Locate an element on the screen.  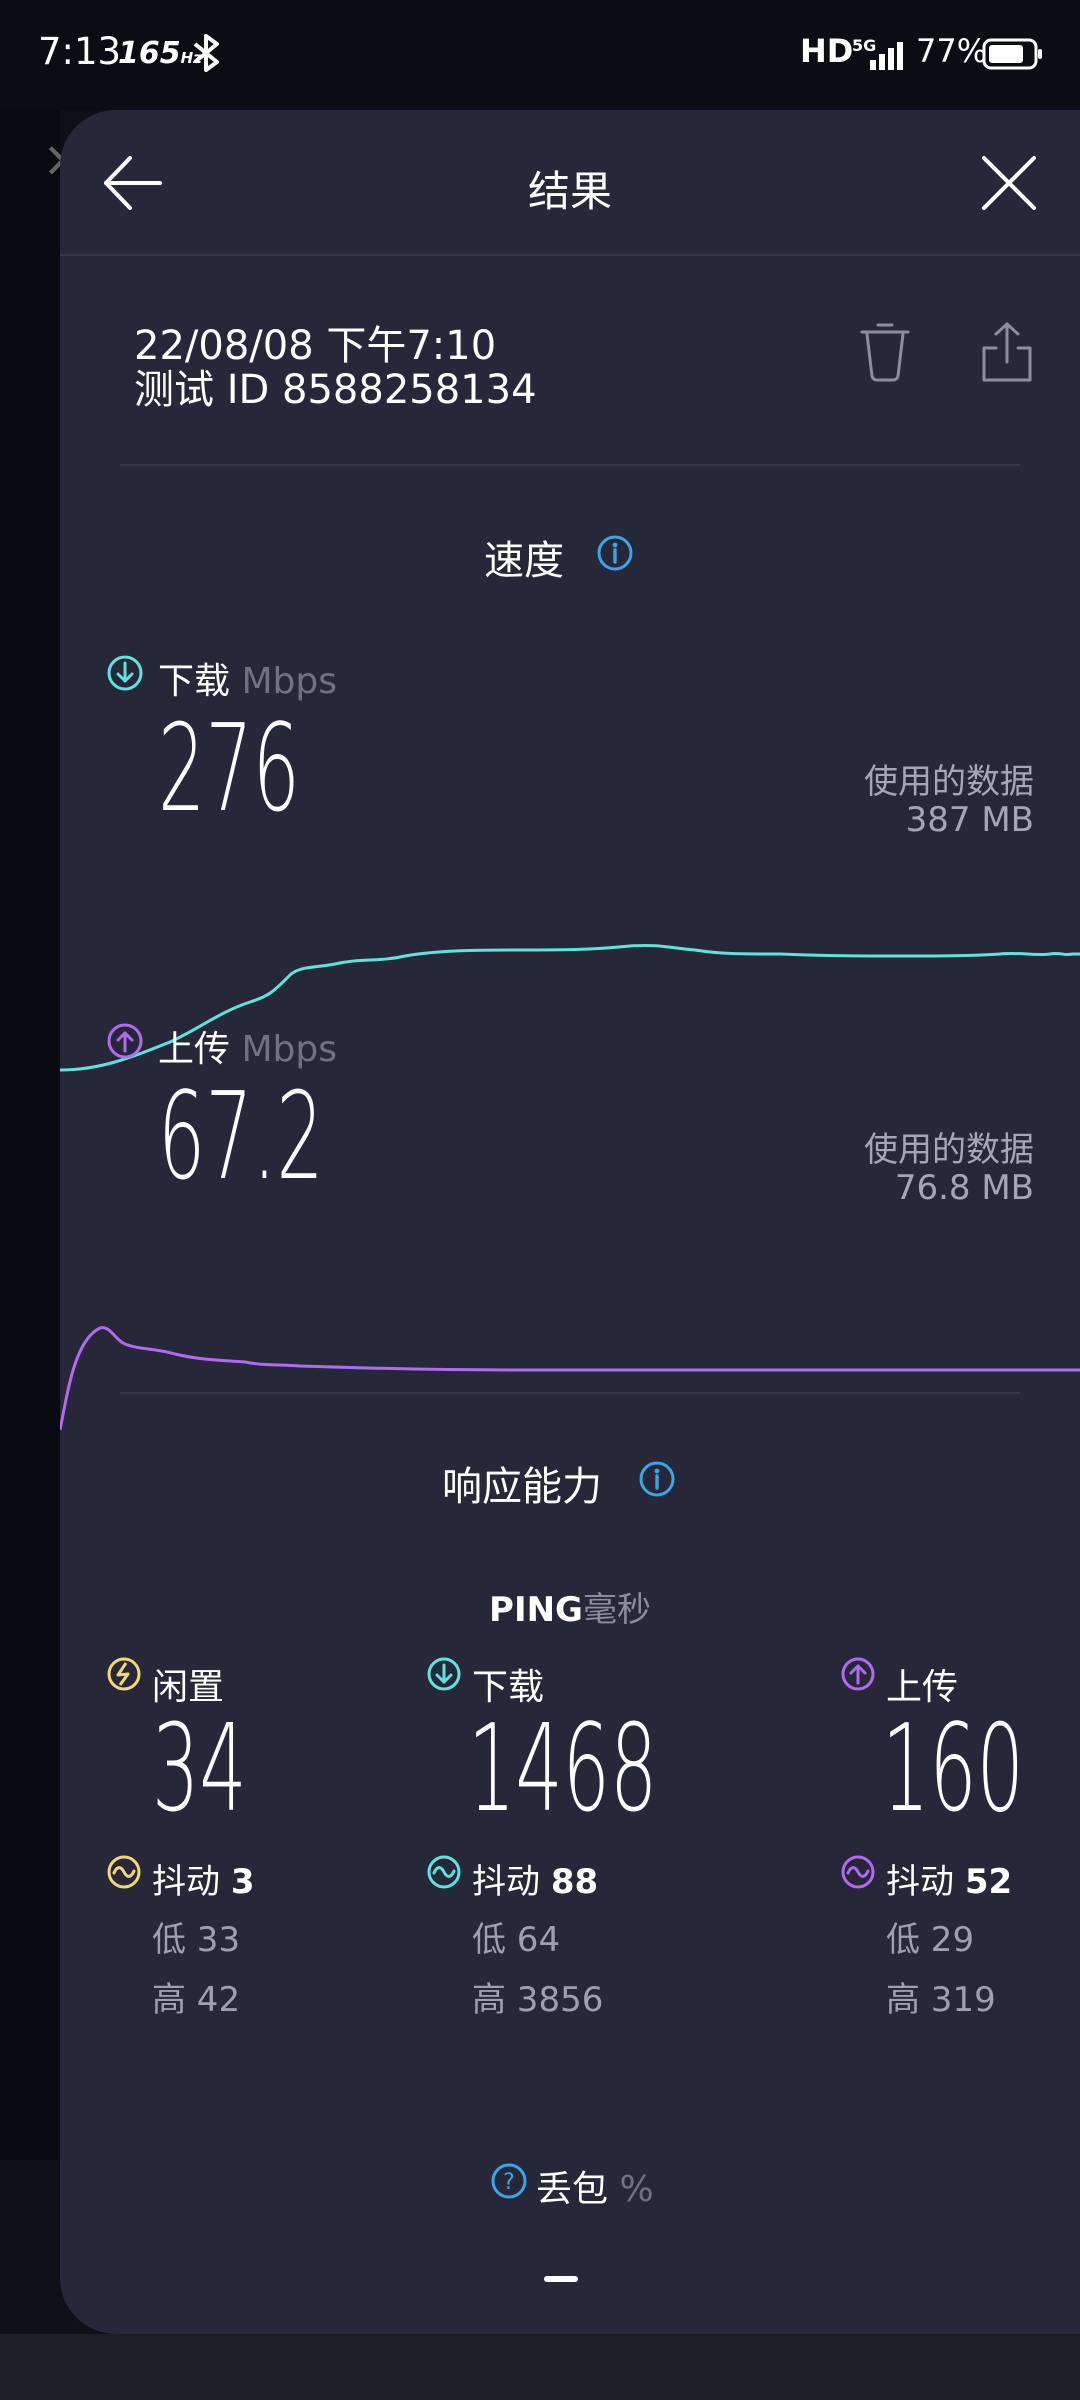
delete-button is located at coordinates (885, 352).